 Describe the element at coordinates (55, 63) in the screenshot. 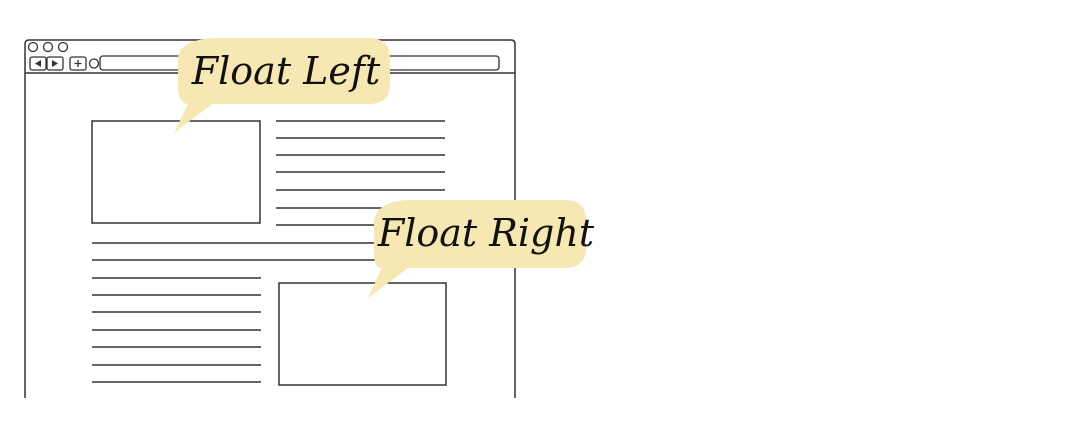

I see `forward-arrow-icon` at that location.